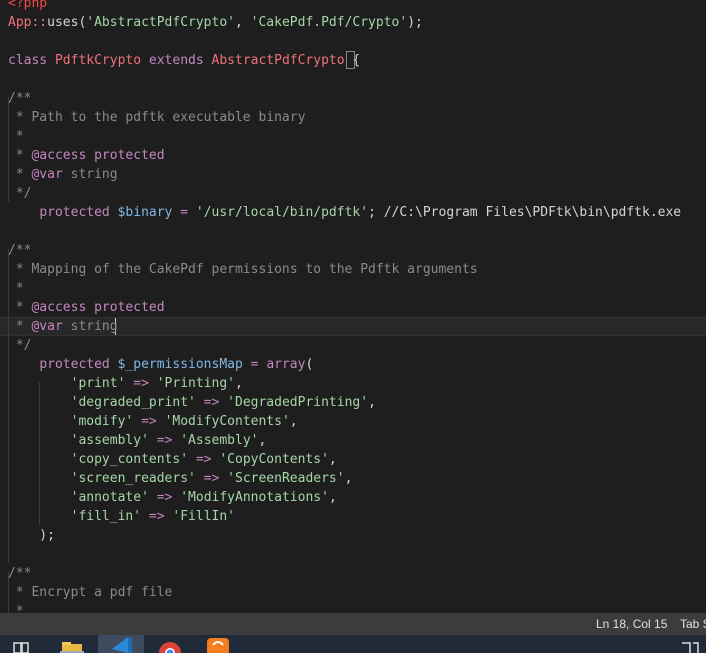 The width and height of the screenshot is (706, 653). I want to click on code-token: App, so click(20, 22).